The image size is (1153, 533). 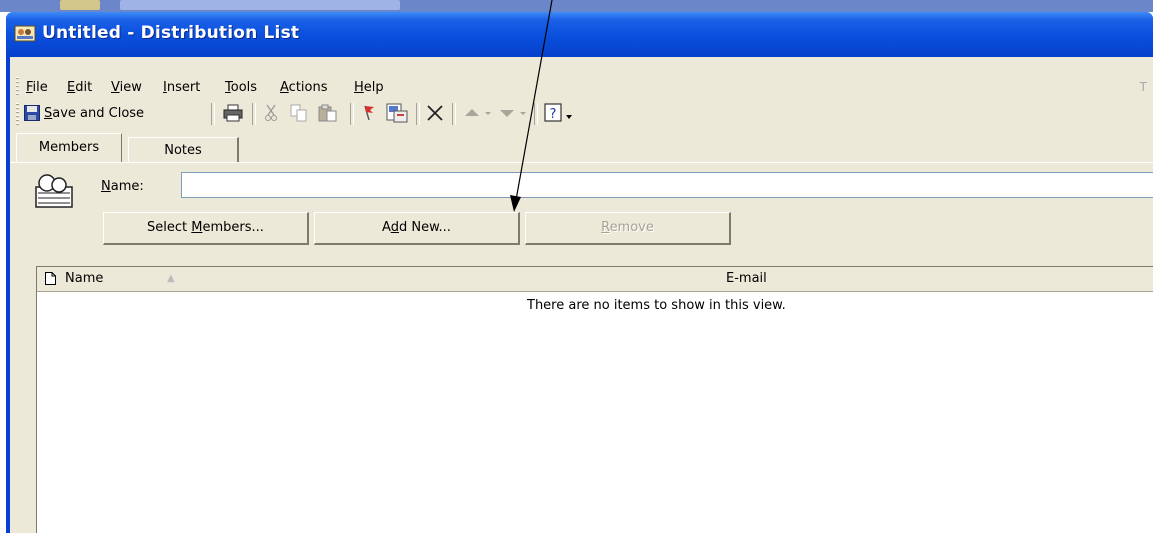 I want to click on down-arrow-icon, so click(x=513, y=113).